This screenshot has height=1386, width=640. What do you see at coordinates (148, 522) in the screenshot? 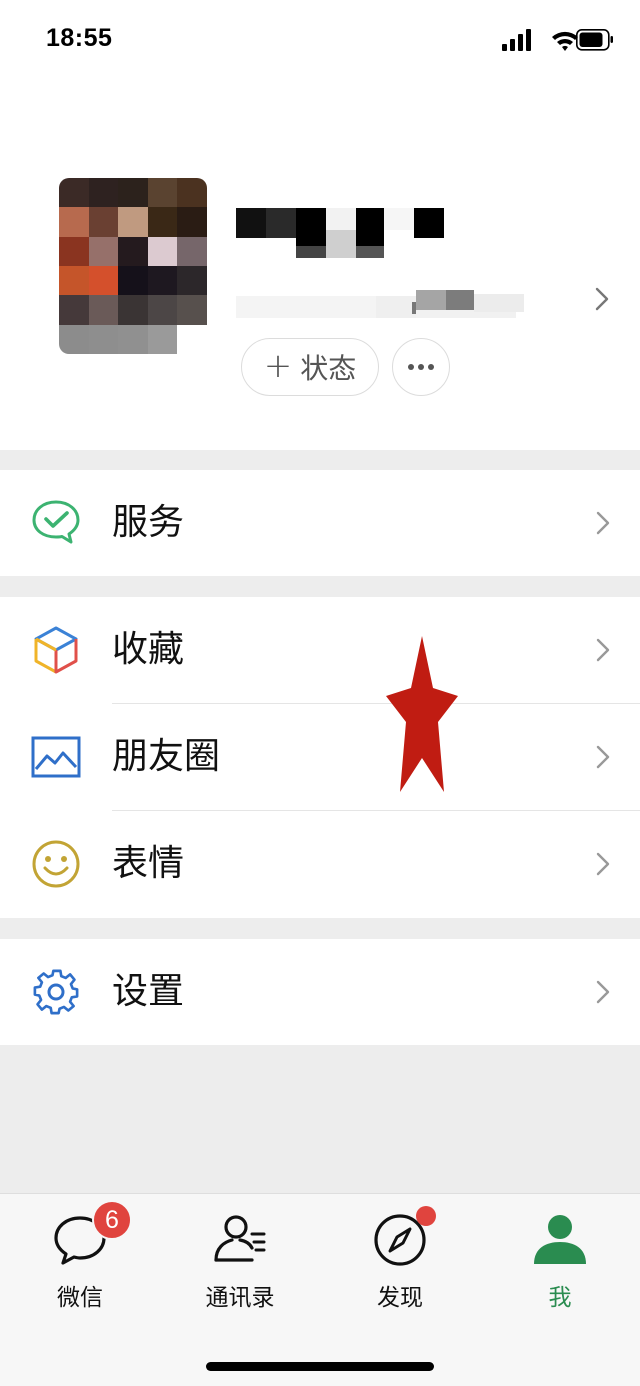
I see `menu-item-label: 服务` at bounding box center [148, 522].